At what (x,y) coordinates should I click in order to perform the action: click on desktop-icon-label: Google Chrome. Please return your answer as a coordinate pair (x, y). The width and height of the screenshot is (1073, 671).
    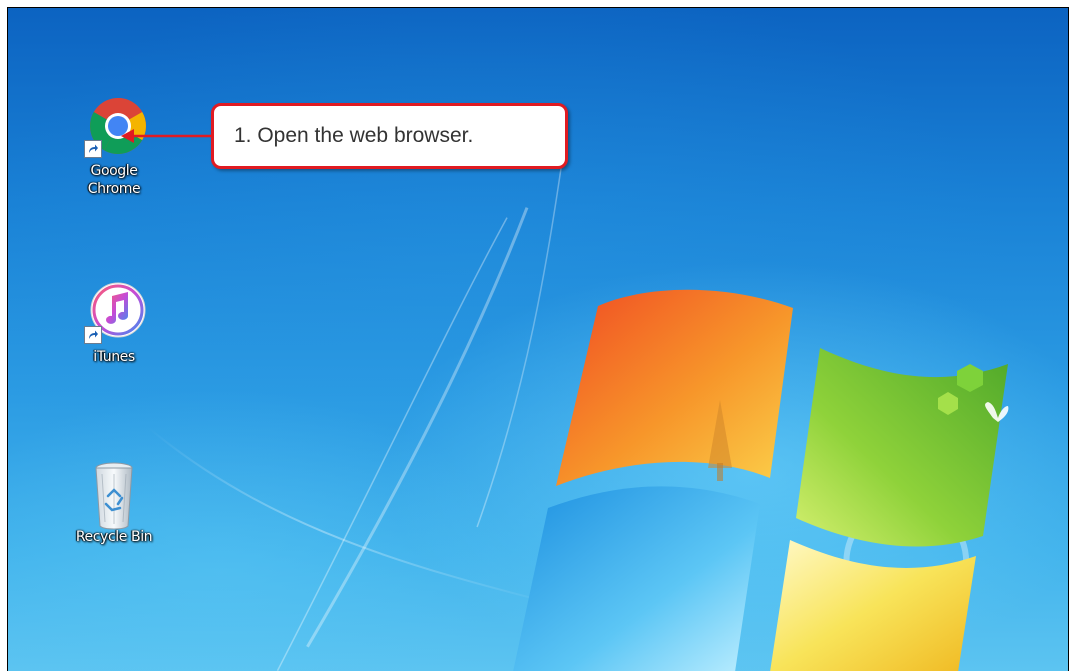
    Looking at the image, I should click on (114, 180).